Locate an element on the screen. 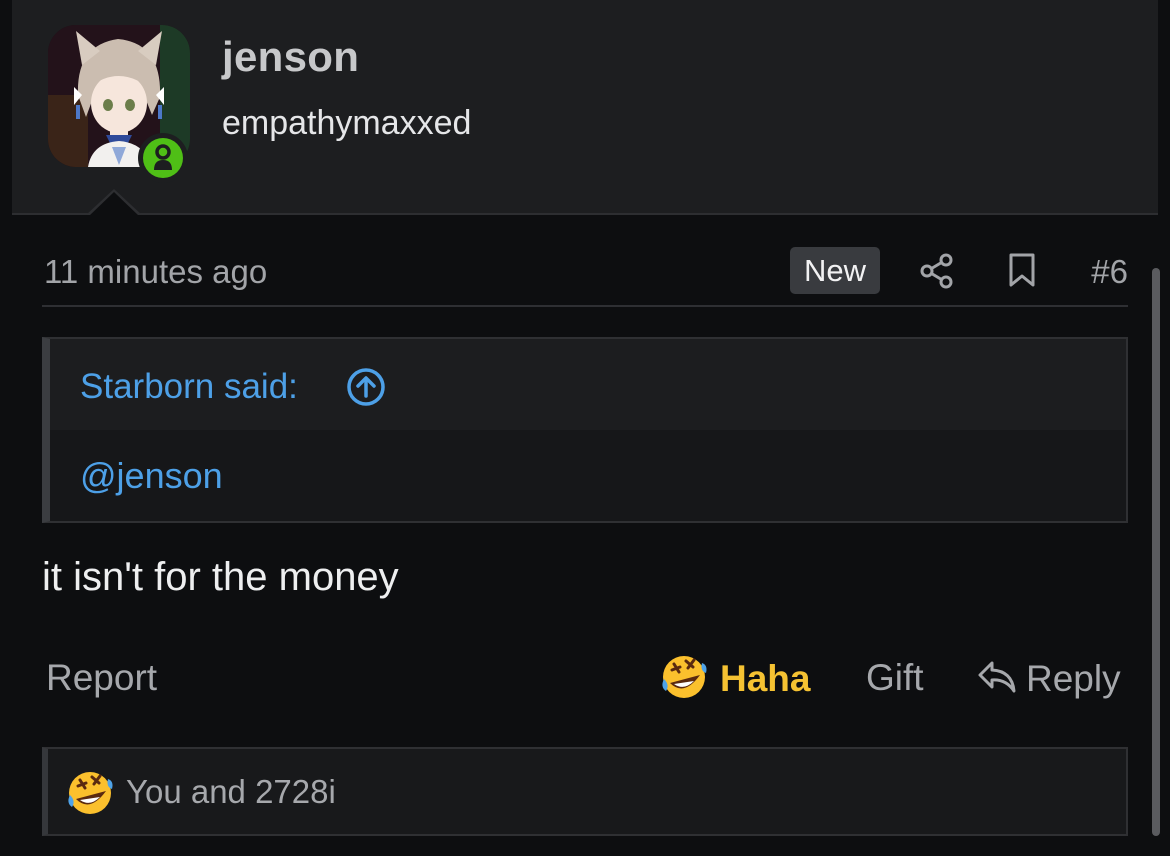  username: jenson is located at coordinates (290, 57).